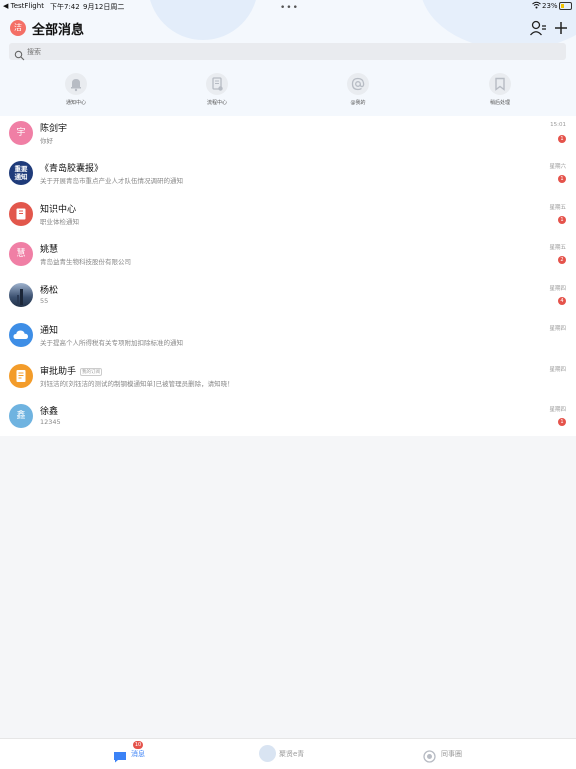  What do you see at coordinates (49, 291) in the screenshot?
I see `conversation-name: 杨松` at bounding box center [49, 291].